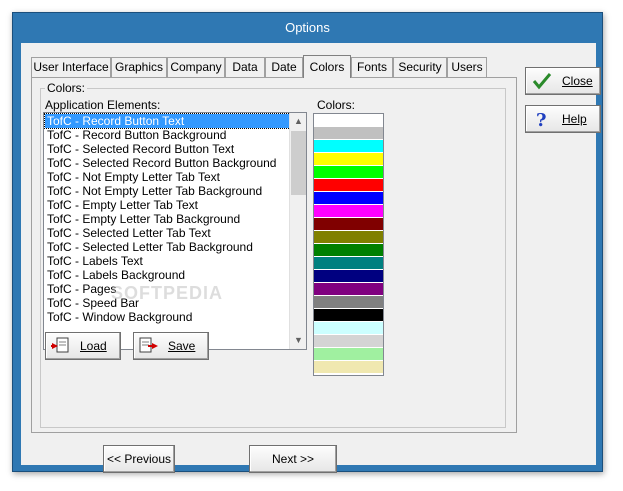  What do you see at coordinates (167, 121) in the screenshot?
I see `list-item: TofC - Record Button Text` at bounding box center [167, 121].